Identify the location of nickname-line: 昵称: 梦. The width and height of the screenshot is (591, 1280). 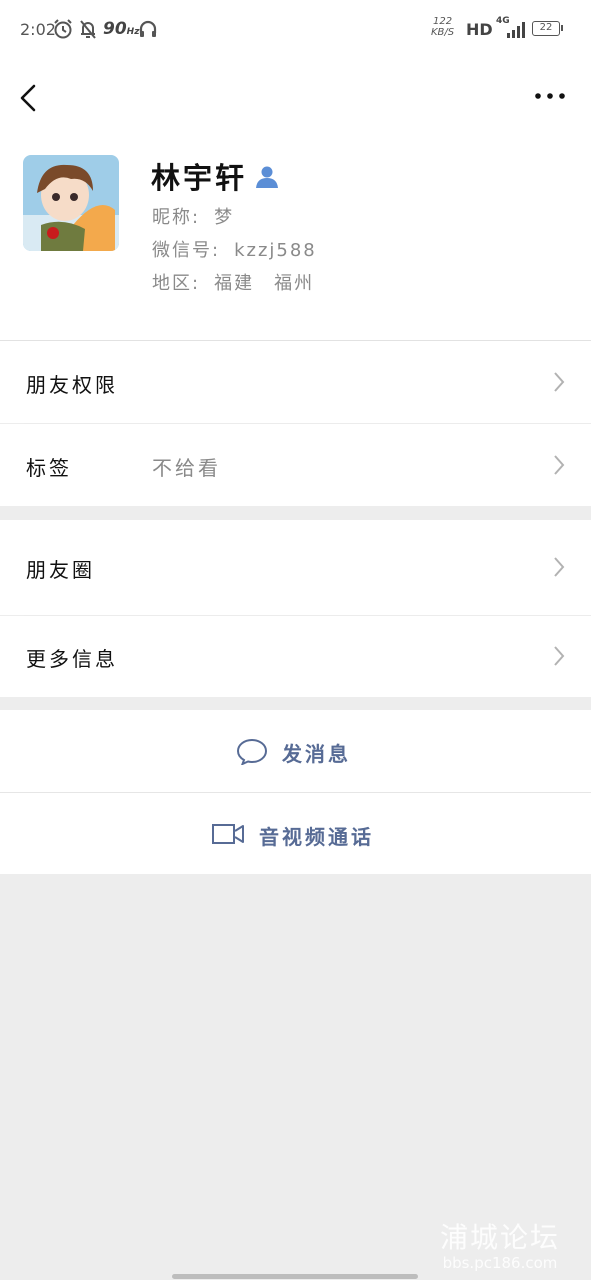
(193, 216).